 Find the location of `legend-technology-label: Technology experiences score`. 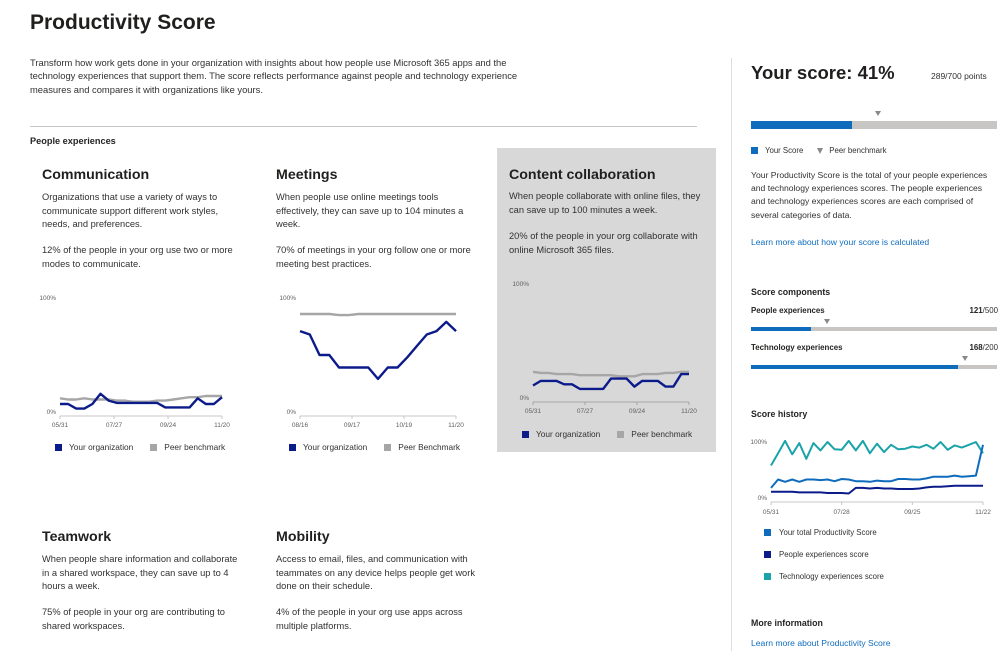

legend-technology-label: Technology experiences score is located at coordinates (831, 576).